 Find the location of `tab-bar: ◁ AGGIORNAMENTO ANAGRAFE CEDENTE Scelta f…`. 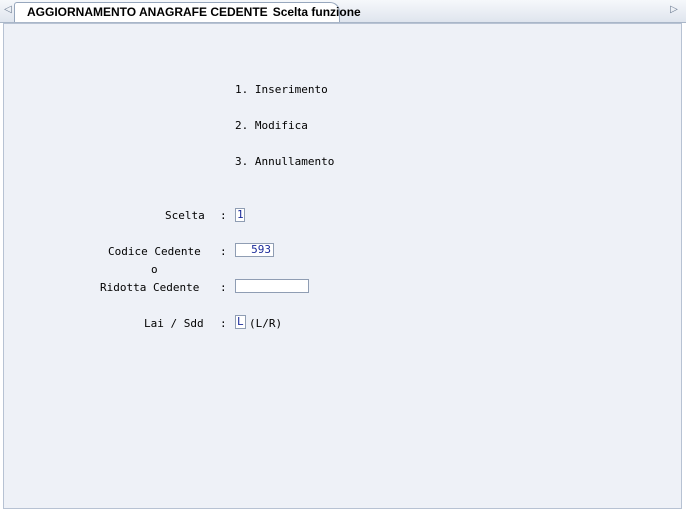

tab-bar: ◁ AGGIORNAMENTO ANAGRAFE CEDENTE Scelta f… is located at coordinates (343, 11).